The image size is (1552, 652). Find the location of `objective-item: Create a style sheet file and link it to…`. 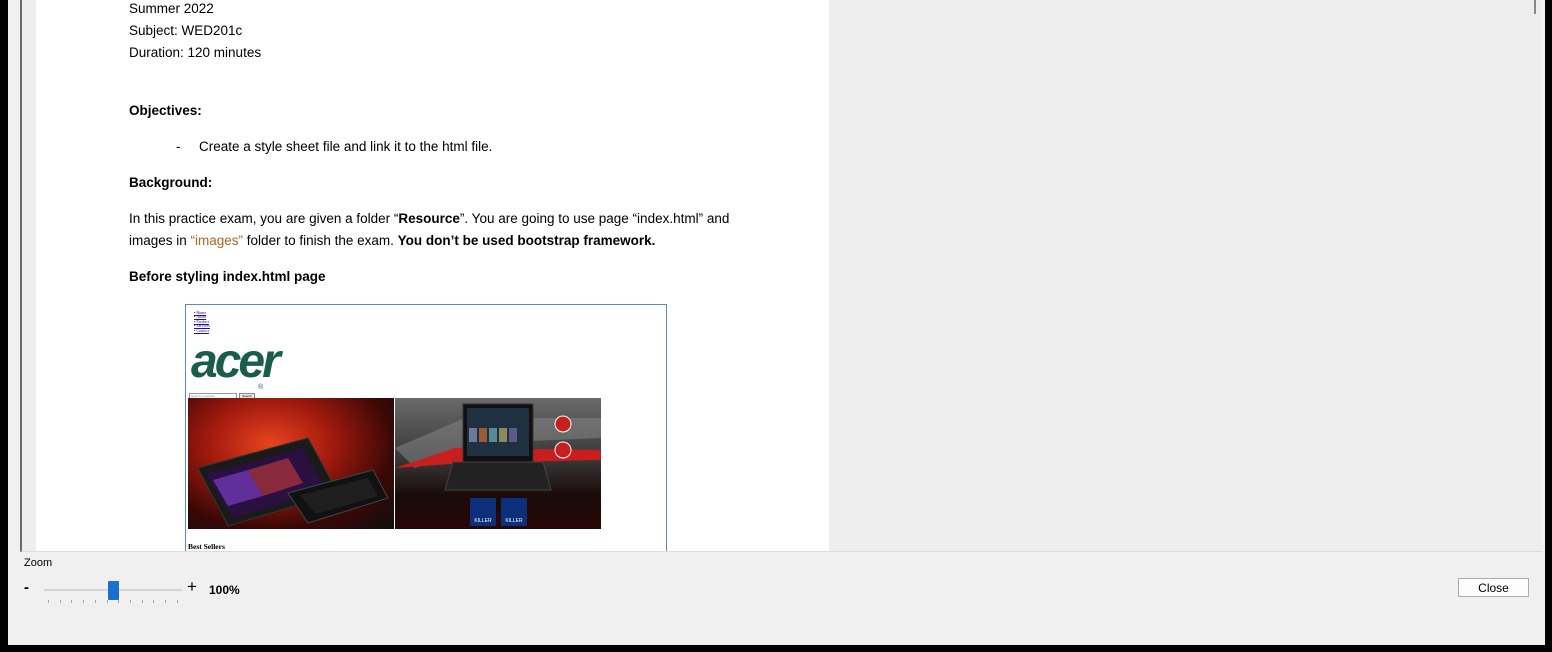

objective-item: Create a style sheet file and link it to… is located at coordinates (346, 146).